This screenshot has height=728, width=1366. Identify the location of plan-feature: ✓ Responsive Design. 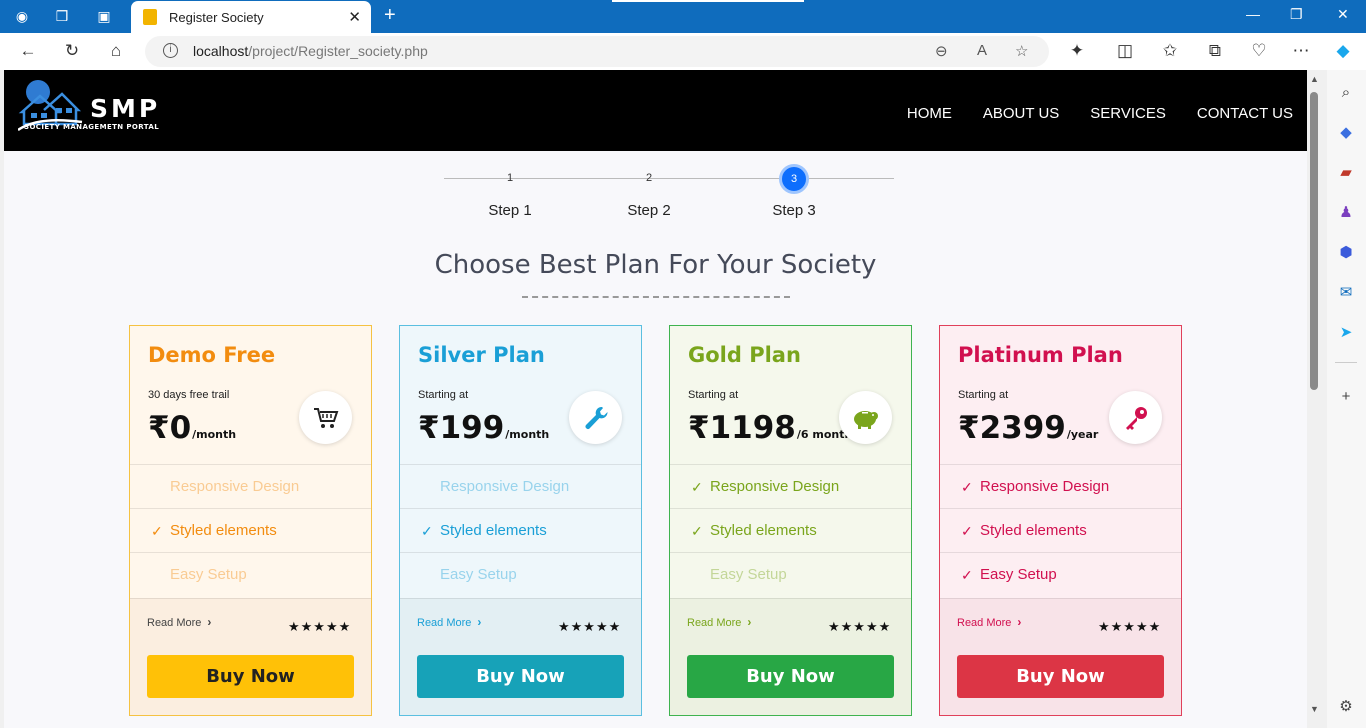
(1060, 486).